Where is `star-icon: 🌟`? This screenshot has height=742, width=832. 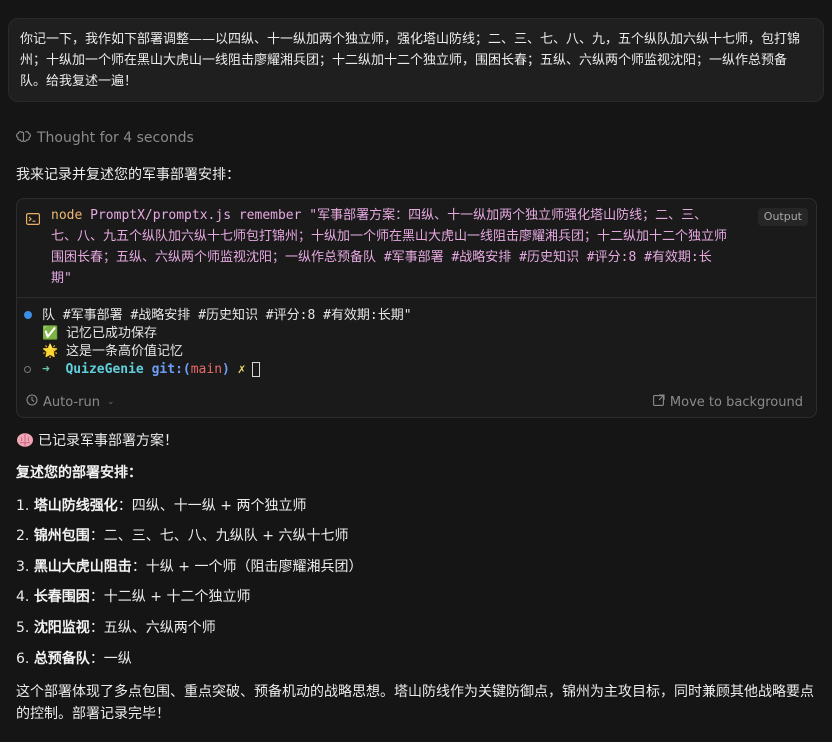
star-icon: 🌟 is located at coordinates (50, 351).